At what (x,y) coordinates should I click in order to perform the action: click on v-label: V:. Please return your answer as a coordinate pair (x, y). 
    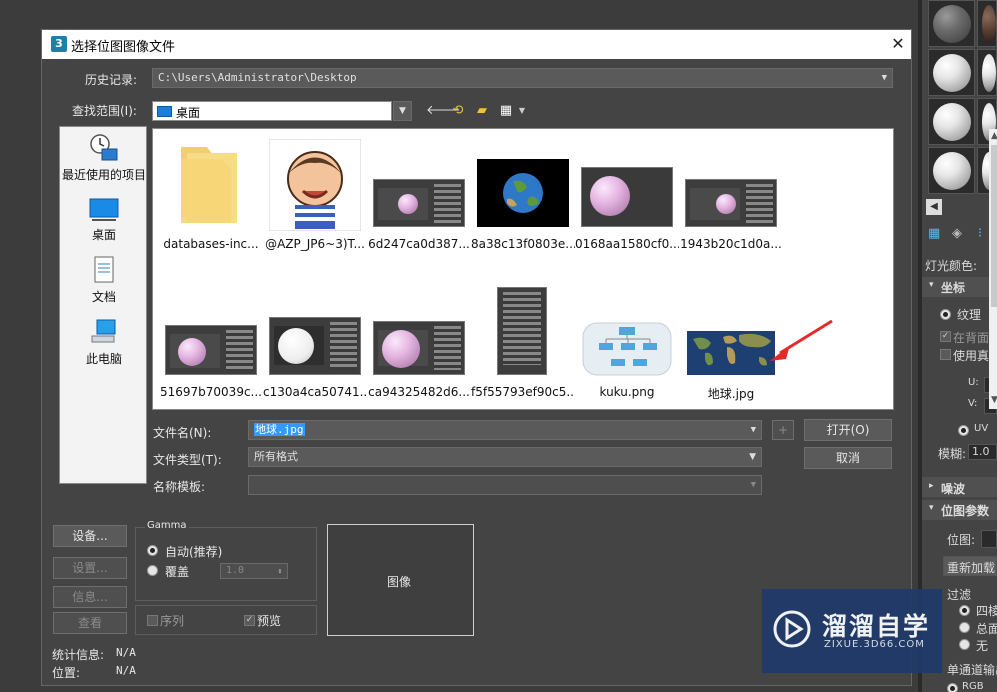
    Looking at the image, I should click on (973, 403).